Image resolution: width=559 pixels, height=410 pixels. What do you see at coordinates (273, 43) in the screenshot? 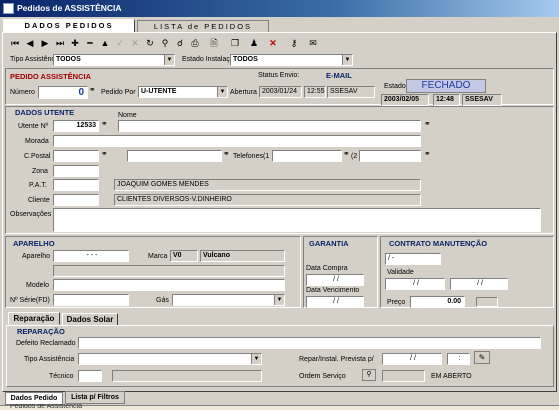
I see `close-icon: ✕` at bounding box center [273, 43].